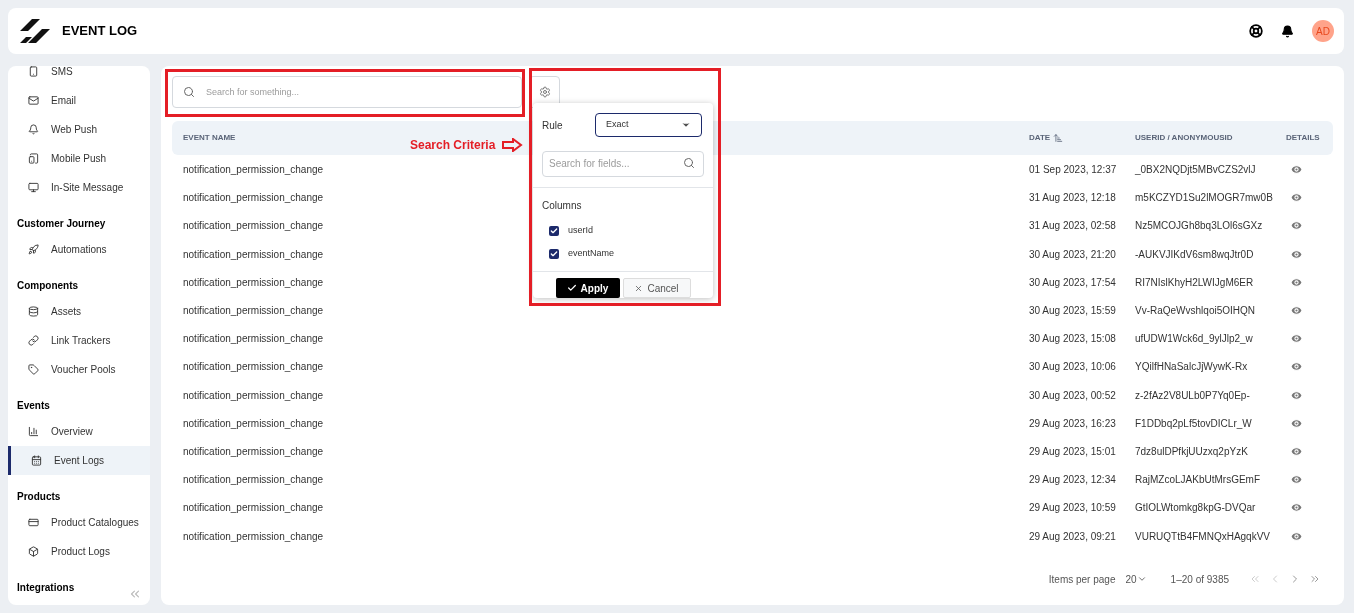 The height and width of the screenshot is (613, 1354). Describe the element at coordinates (1072, 254) in the screenshot. I see `table-cell: 30 Aug 2023, 21:20` at that location.